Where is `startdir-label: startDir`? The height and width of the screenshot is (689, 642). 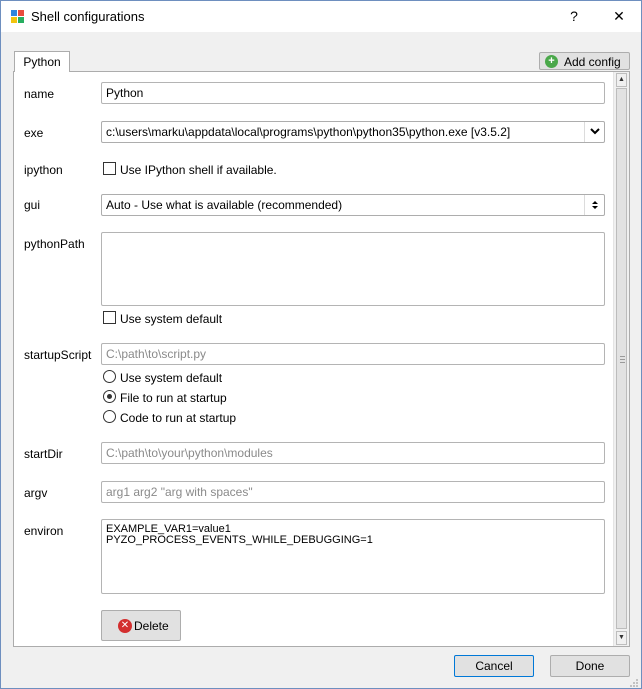
startdir-label: startDir is located at coordinates (43, 454).